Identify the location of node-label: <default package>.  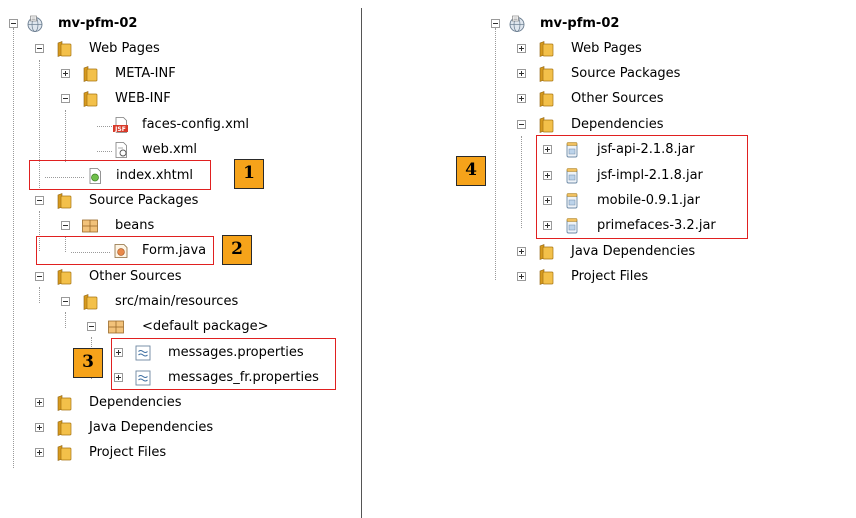
(205, 326).